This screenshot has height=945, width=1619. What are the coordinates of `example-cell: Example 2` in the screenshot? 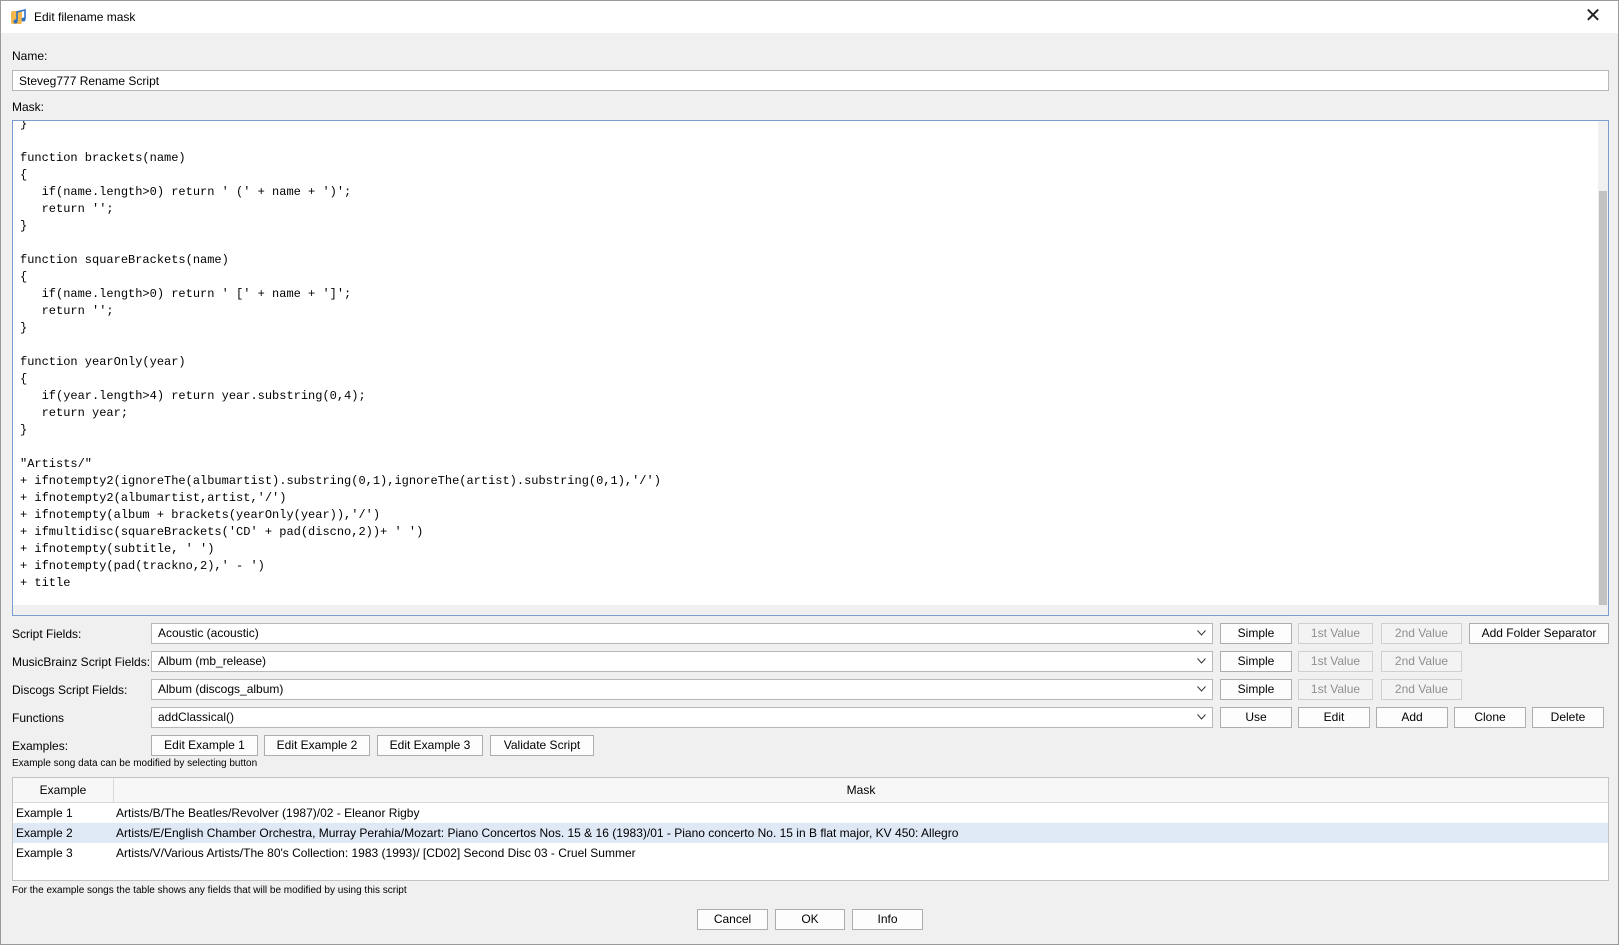 It's located at (44, 833).